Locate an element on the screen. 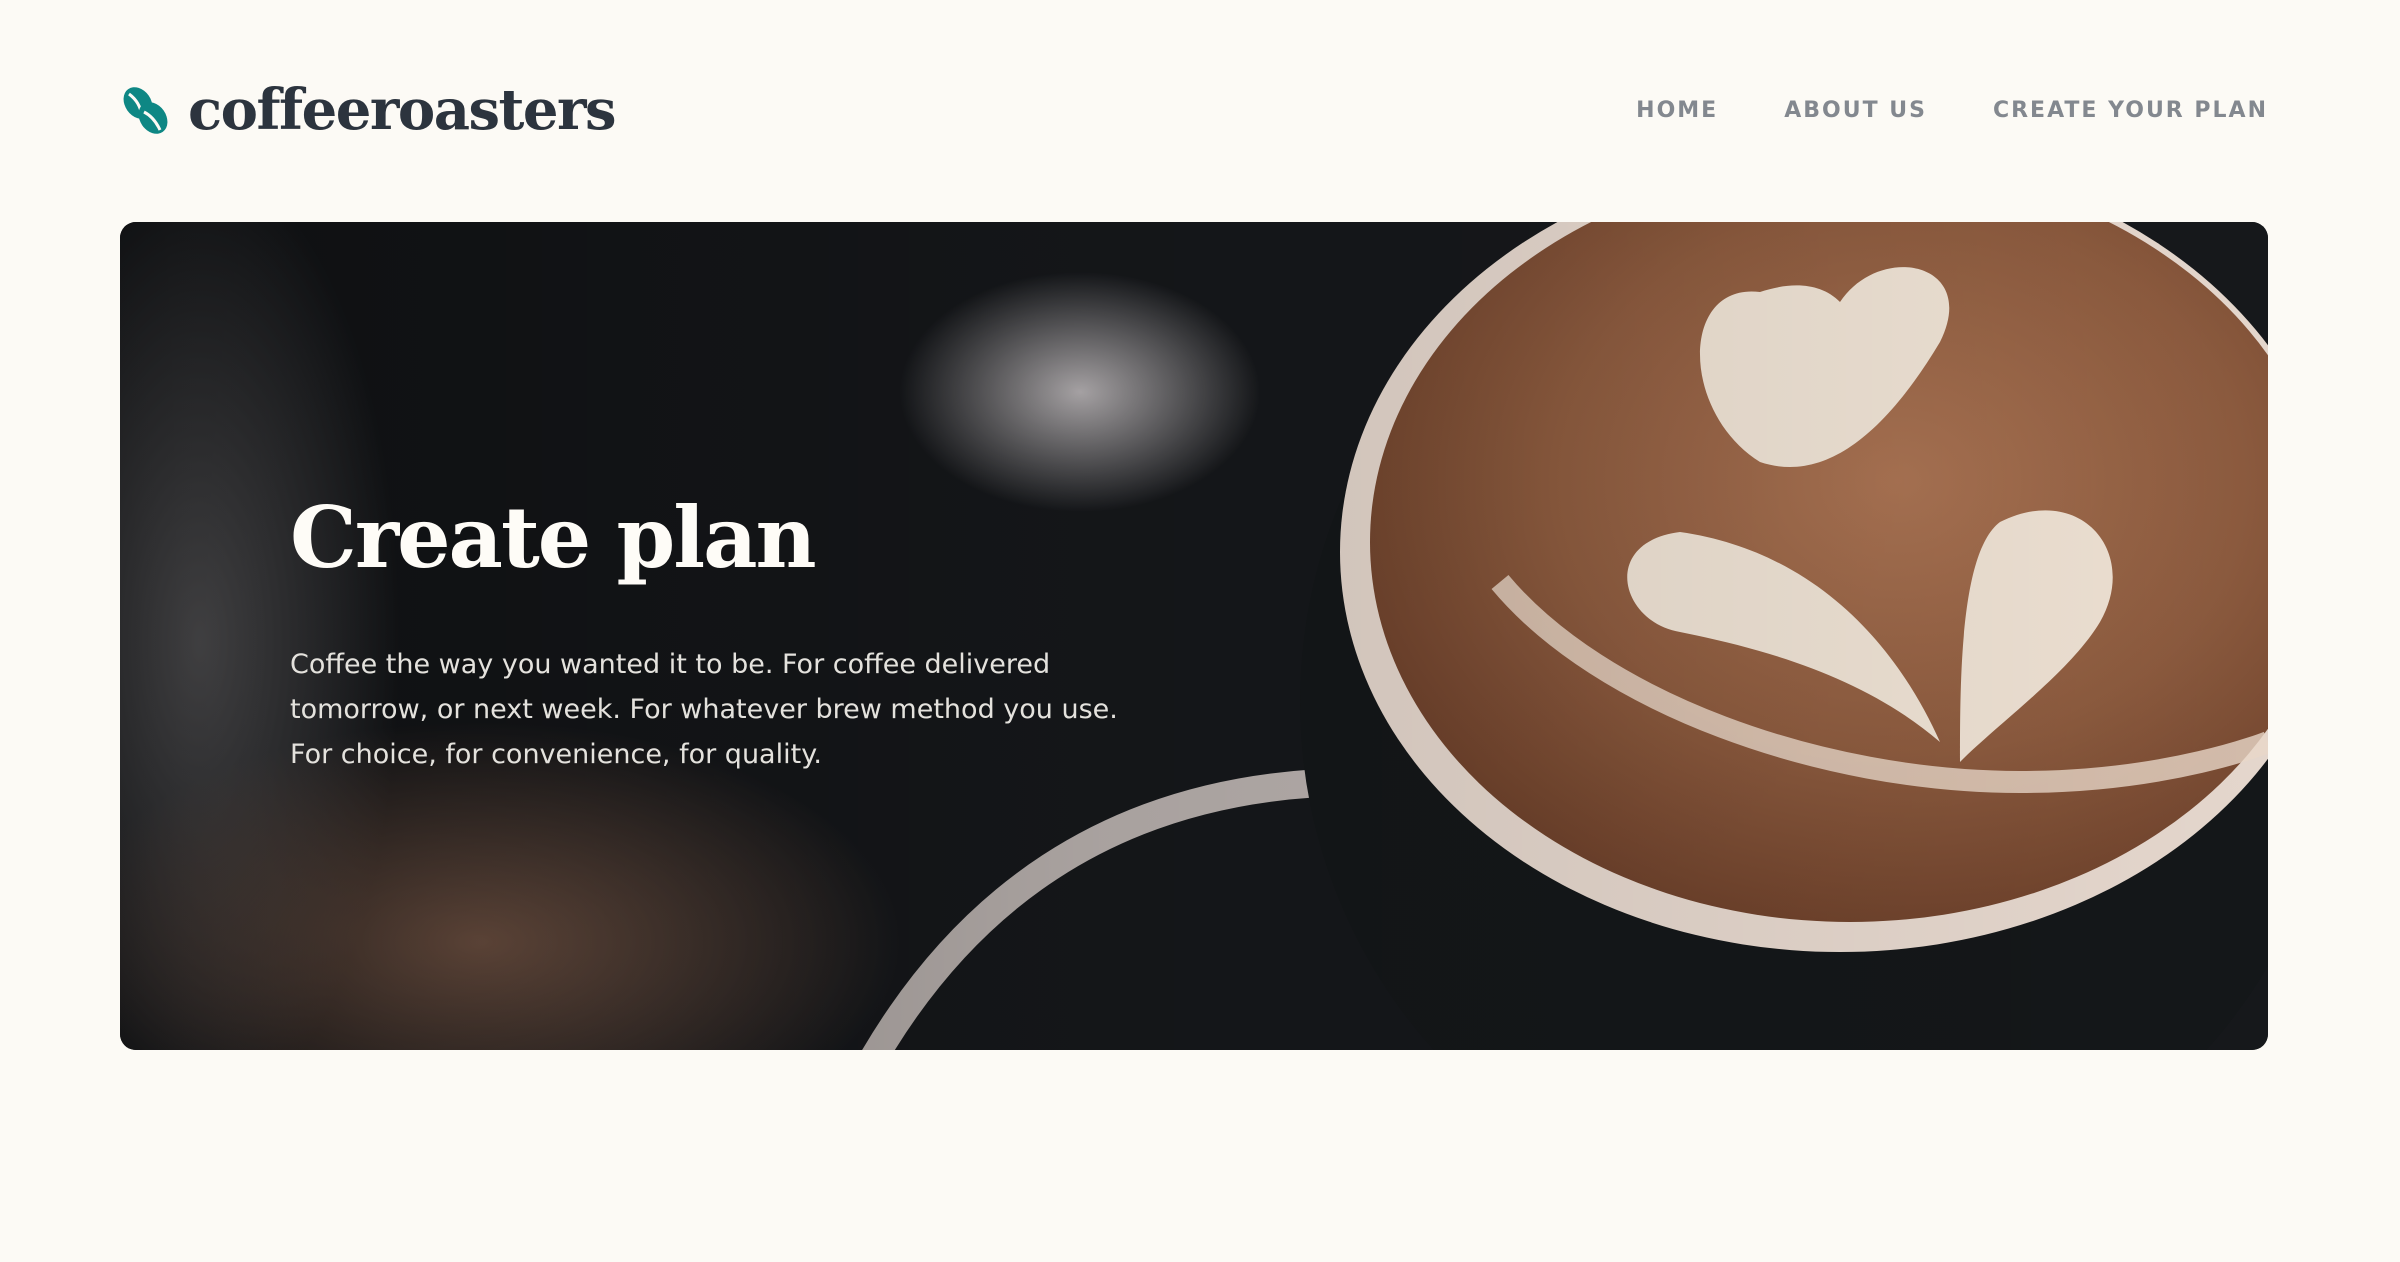 The image size is (2400, 1262). main-nav: HOME ABOUT US CREATE YOUR PLAN is located at coordinates (1952, 110).